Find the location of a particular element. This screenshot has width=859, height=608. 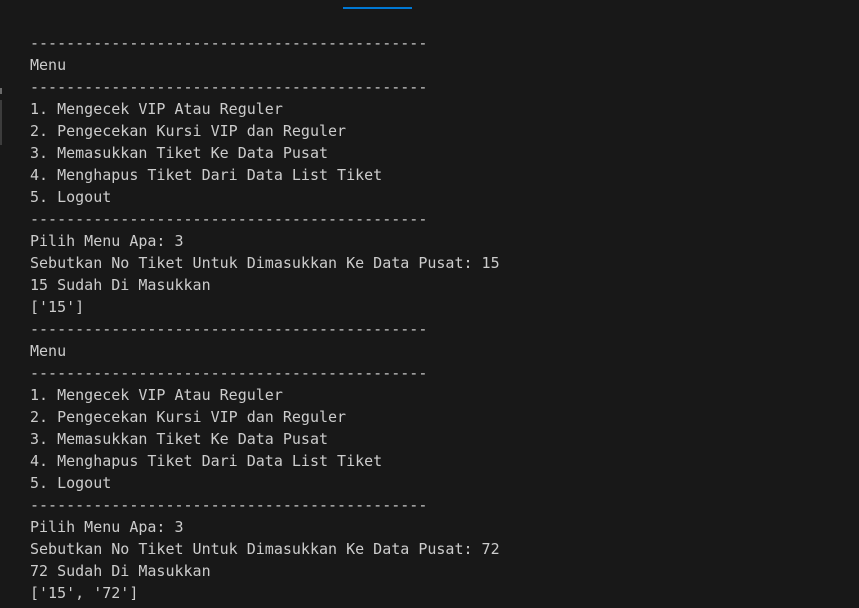

ticket-list-output: ['15'] is located at coordinates (57, 307).